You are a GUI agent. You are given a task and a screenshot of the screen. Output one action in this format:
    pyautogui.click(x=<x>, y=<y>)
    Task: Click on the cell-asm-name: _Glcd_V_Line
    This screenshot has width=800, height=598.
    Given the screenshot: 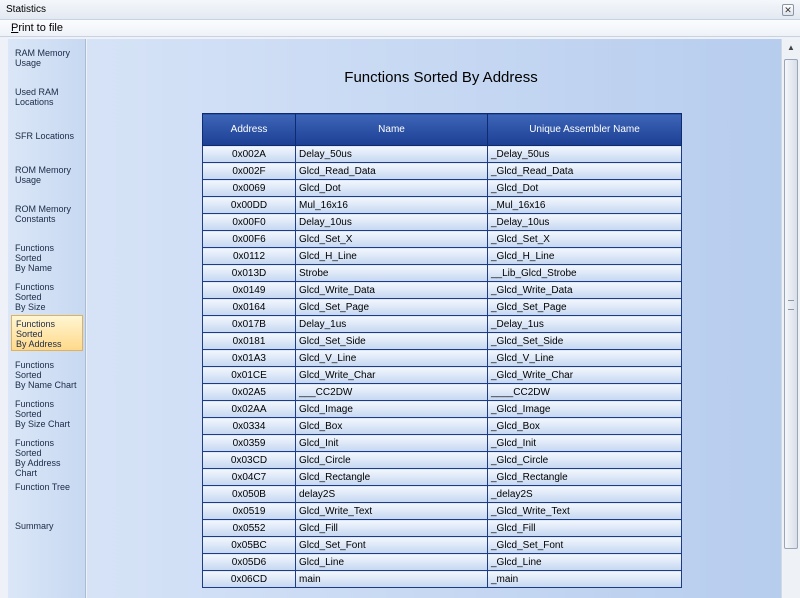 What is the action you would take?
    pyautogui.click(x=584, y=358)
    